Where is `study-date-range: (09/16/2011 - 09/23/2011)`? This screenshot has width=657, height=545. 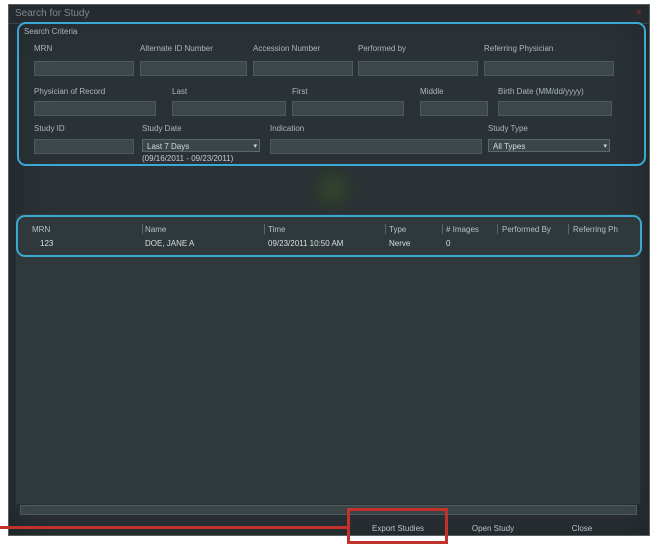
study-date-range: (09/16/2011 - 09/23/2011) is located at coordinates (188, 158).